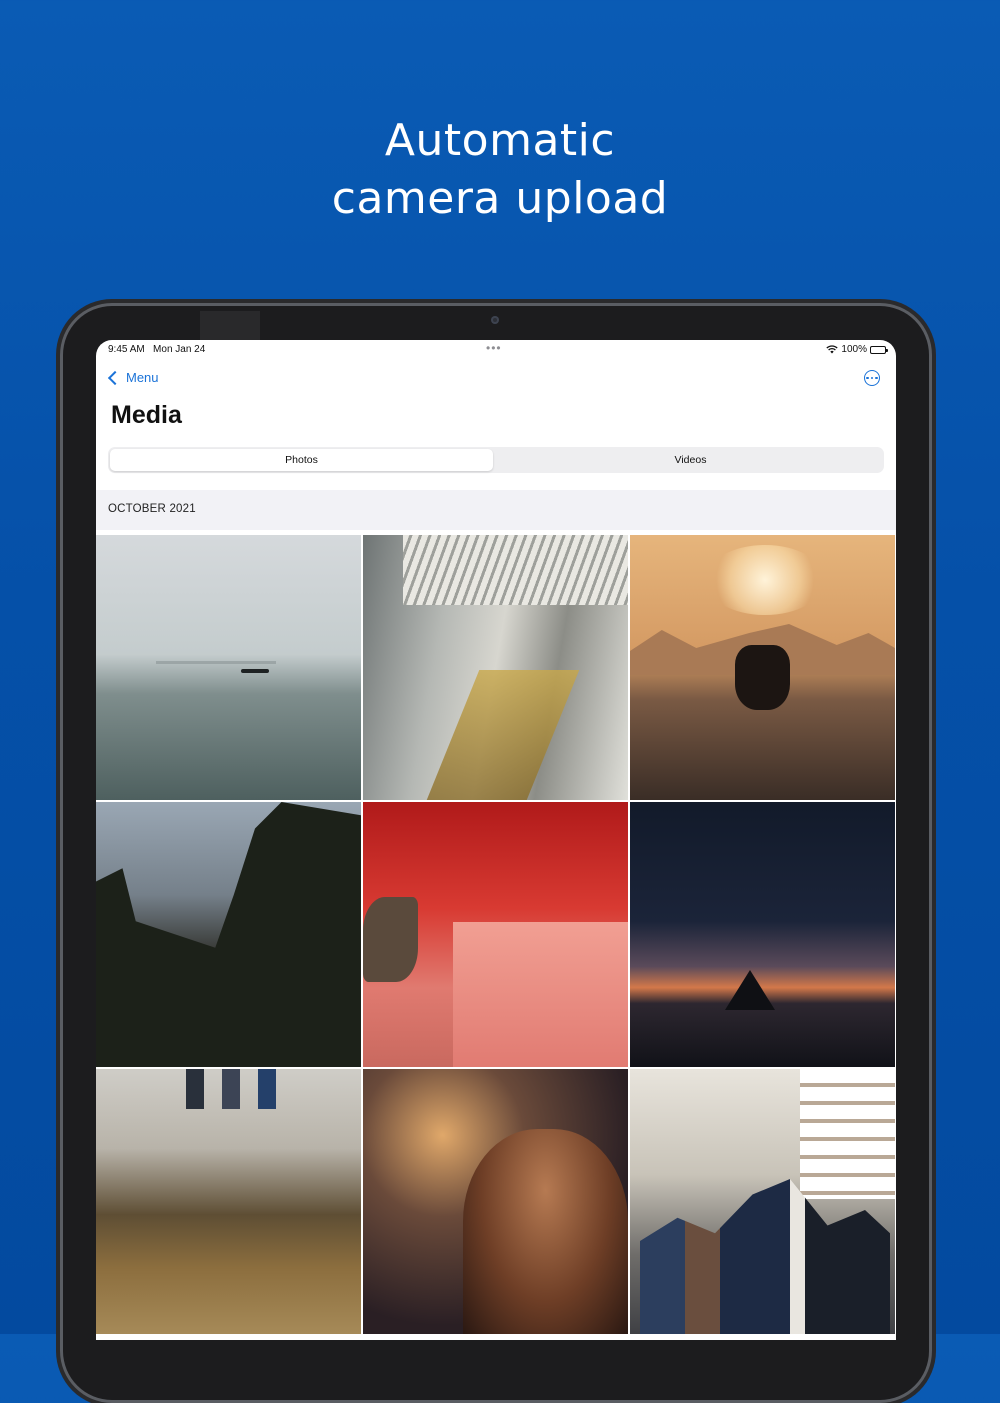  Describe the element at coordinates (152, 509) in the screenshot. I see `section-header-label: OCTOBER 2021` at that location.